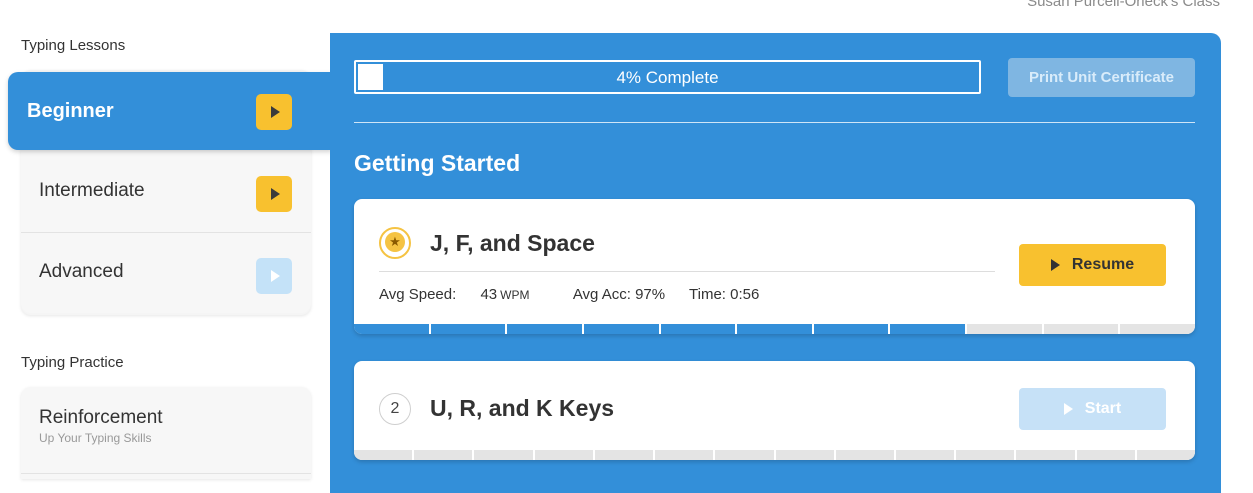 The image size is (1253, 493). What do you see at coordinates (774, 410) in the screenshot?
I see `lesson-card: 2 U, R, and K Keys Start` at bounding box center [774, 410].